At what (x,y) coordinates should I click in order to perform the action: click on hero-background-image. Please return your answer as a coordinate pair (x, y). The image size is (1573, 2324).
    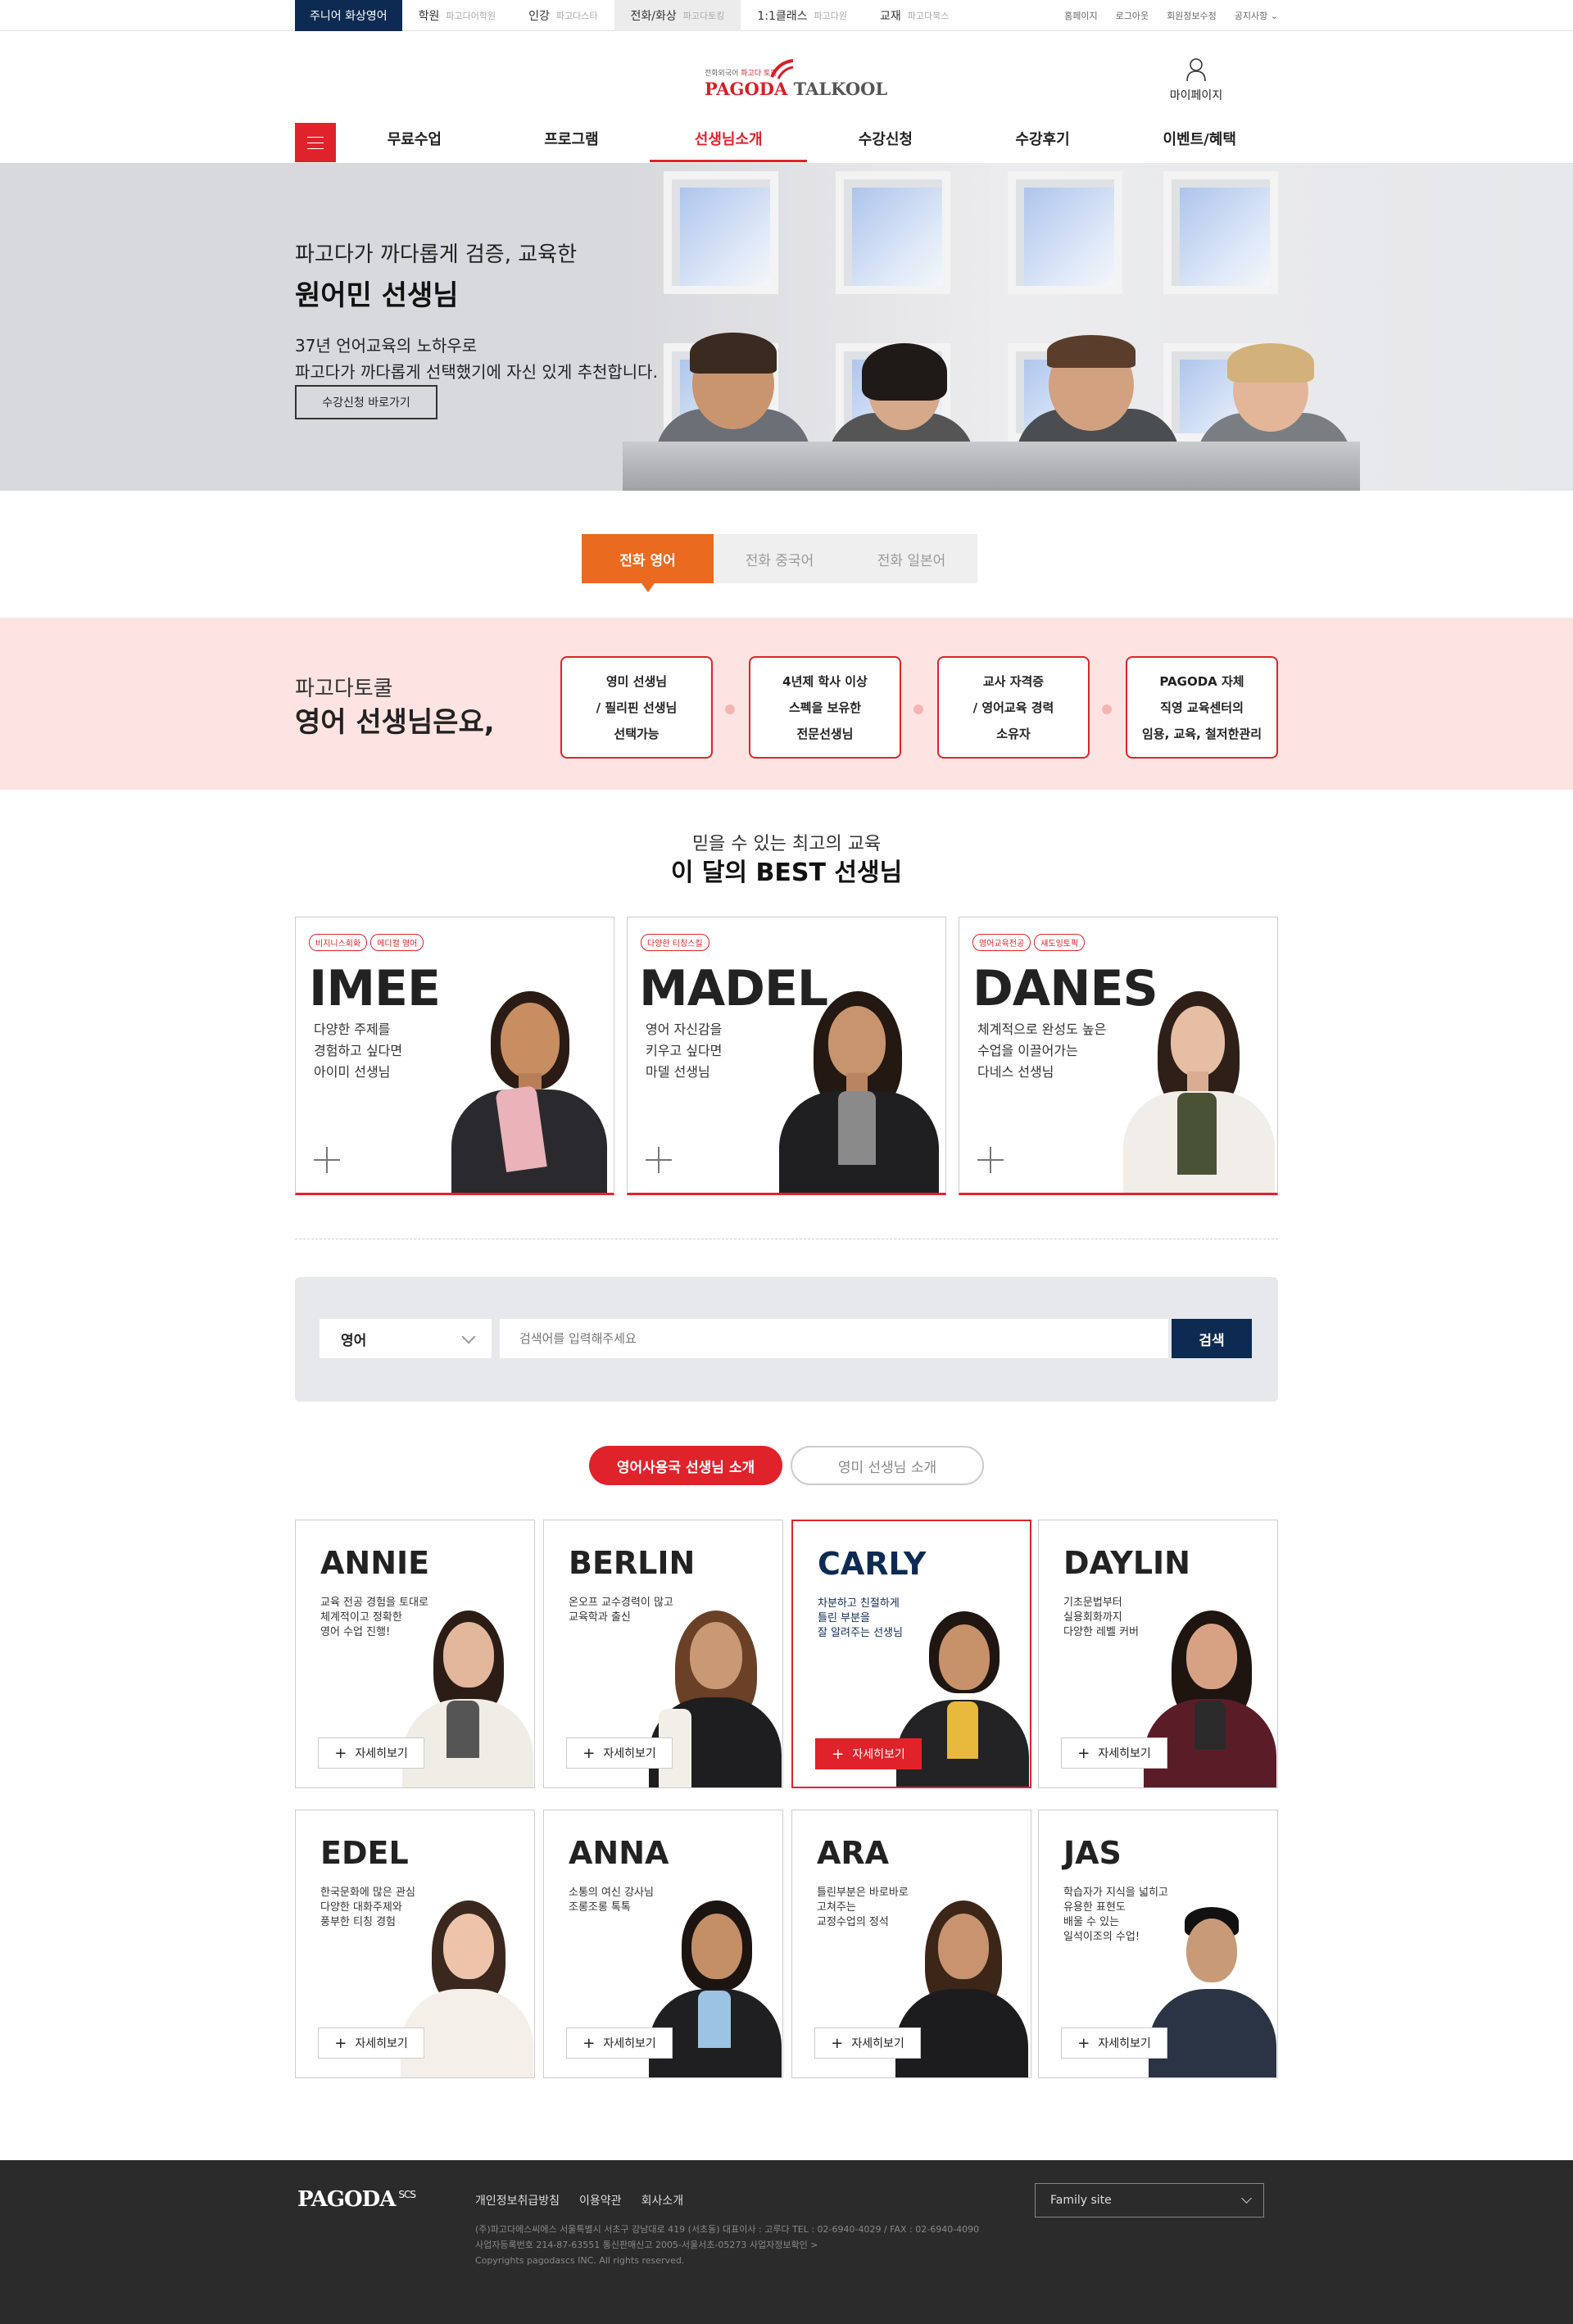
    Looking at the image, I should click on (1098, 327).